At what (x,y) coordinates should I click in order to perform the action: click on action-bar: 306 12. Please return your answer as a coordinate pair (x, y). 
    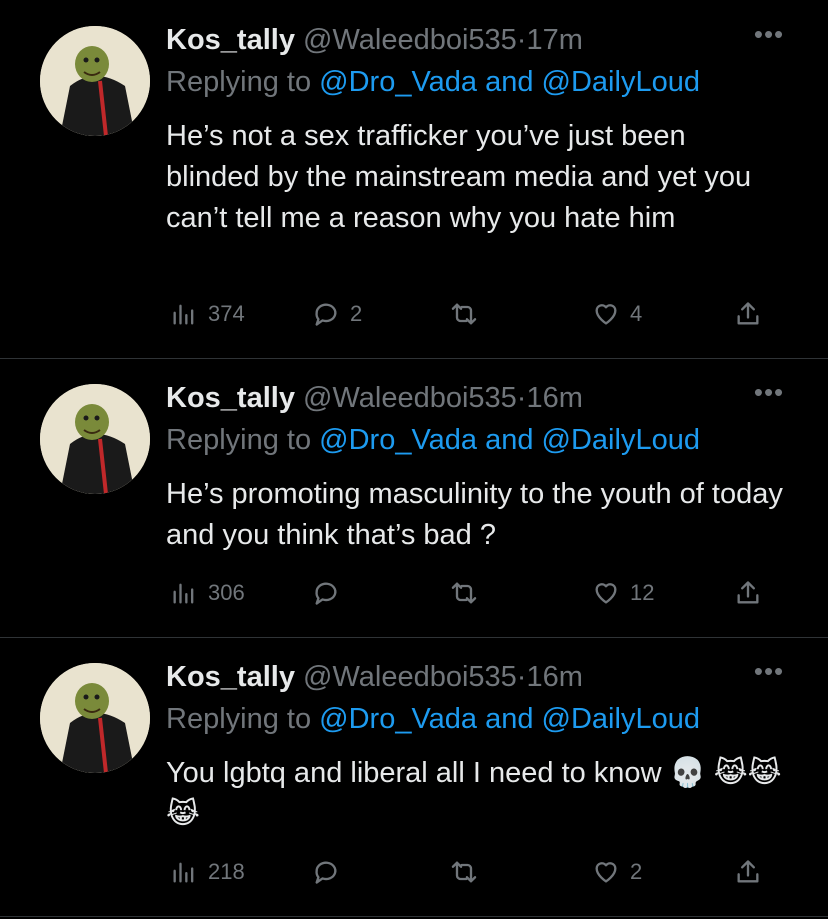
    Looking at the image, I should click on (414, 593).